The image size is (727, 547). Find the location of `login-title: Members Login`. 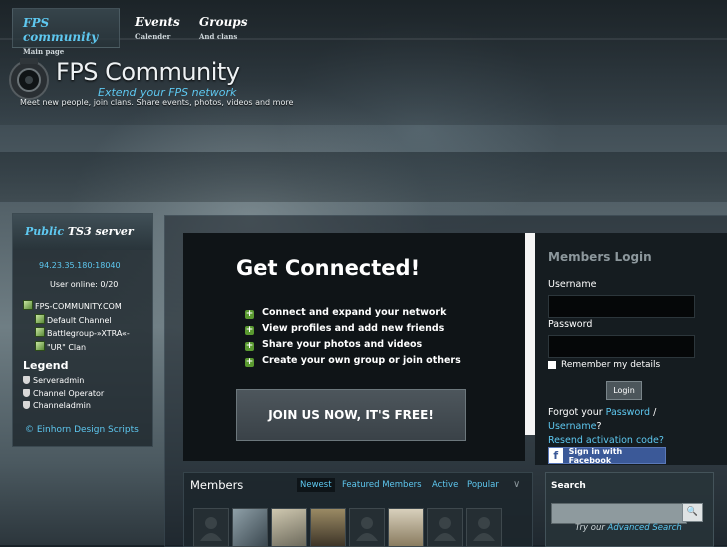

login-title: Members Login is located at coordinates (600, 257).